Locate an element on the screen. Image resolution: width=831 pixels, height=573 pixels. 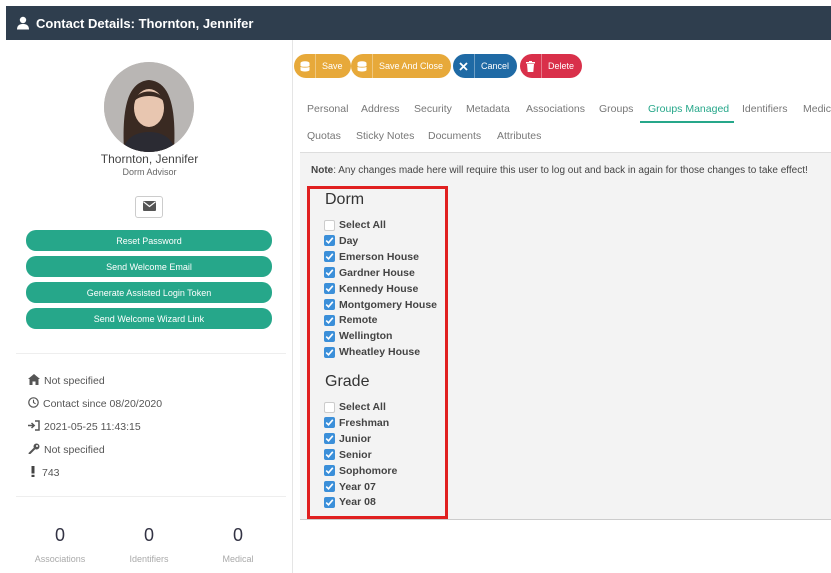
grade-option: Sophomore is located at coordinates (360, 471).